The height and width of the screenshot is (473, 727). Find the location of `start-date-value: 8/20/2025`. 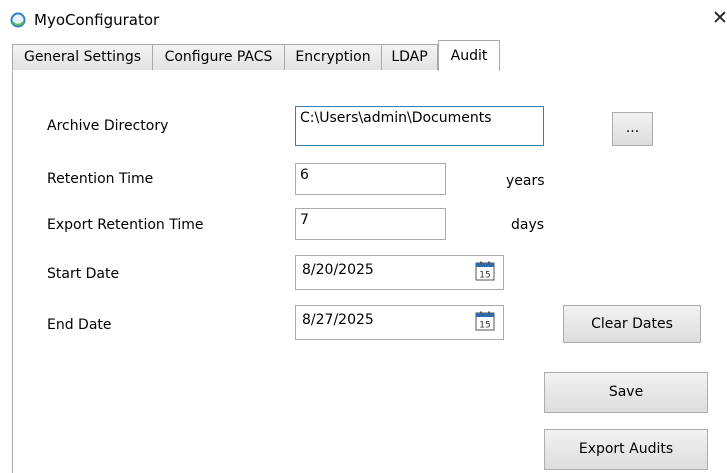

start-date-value: 8/20/2025 is located at coordinates (338, 270).